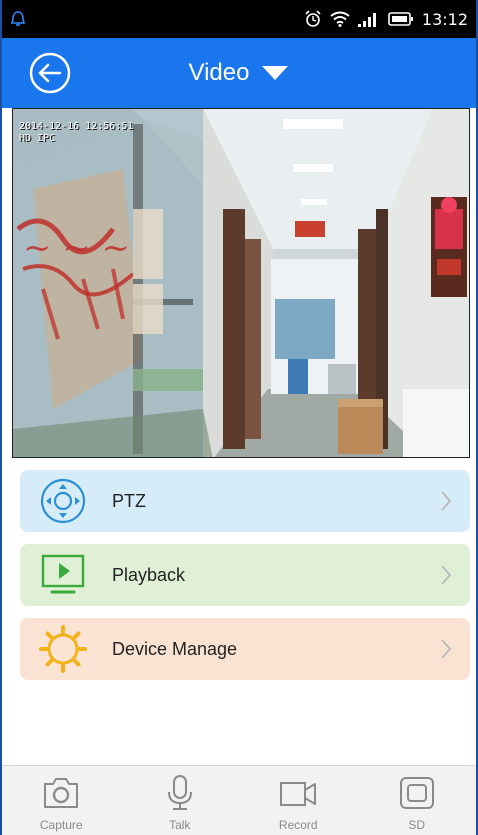 The height and width of the screenshot is (835, 478). I want to click on alarm-clock-icon, so click(313, 18).